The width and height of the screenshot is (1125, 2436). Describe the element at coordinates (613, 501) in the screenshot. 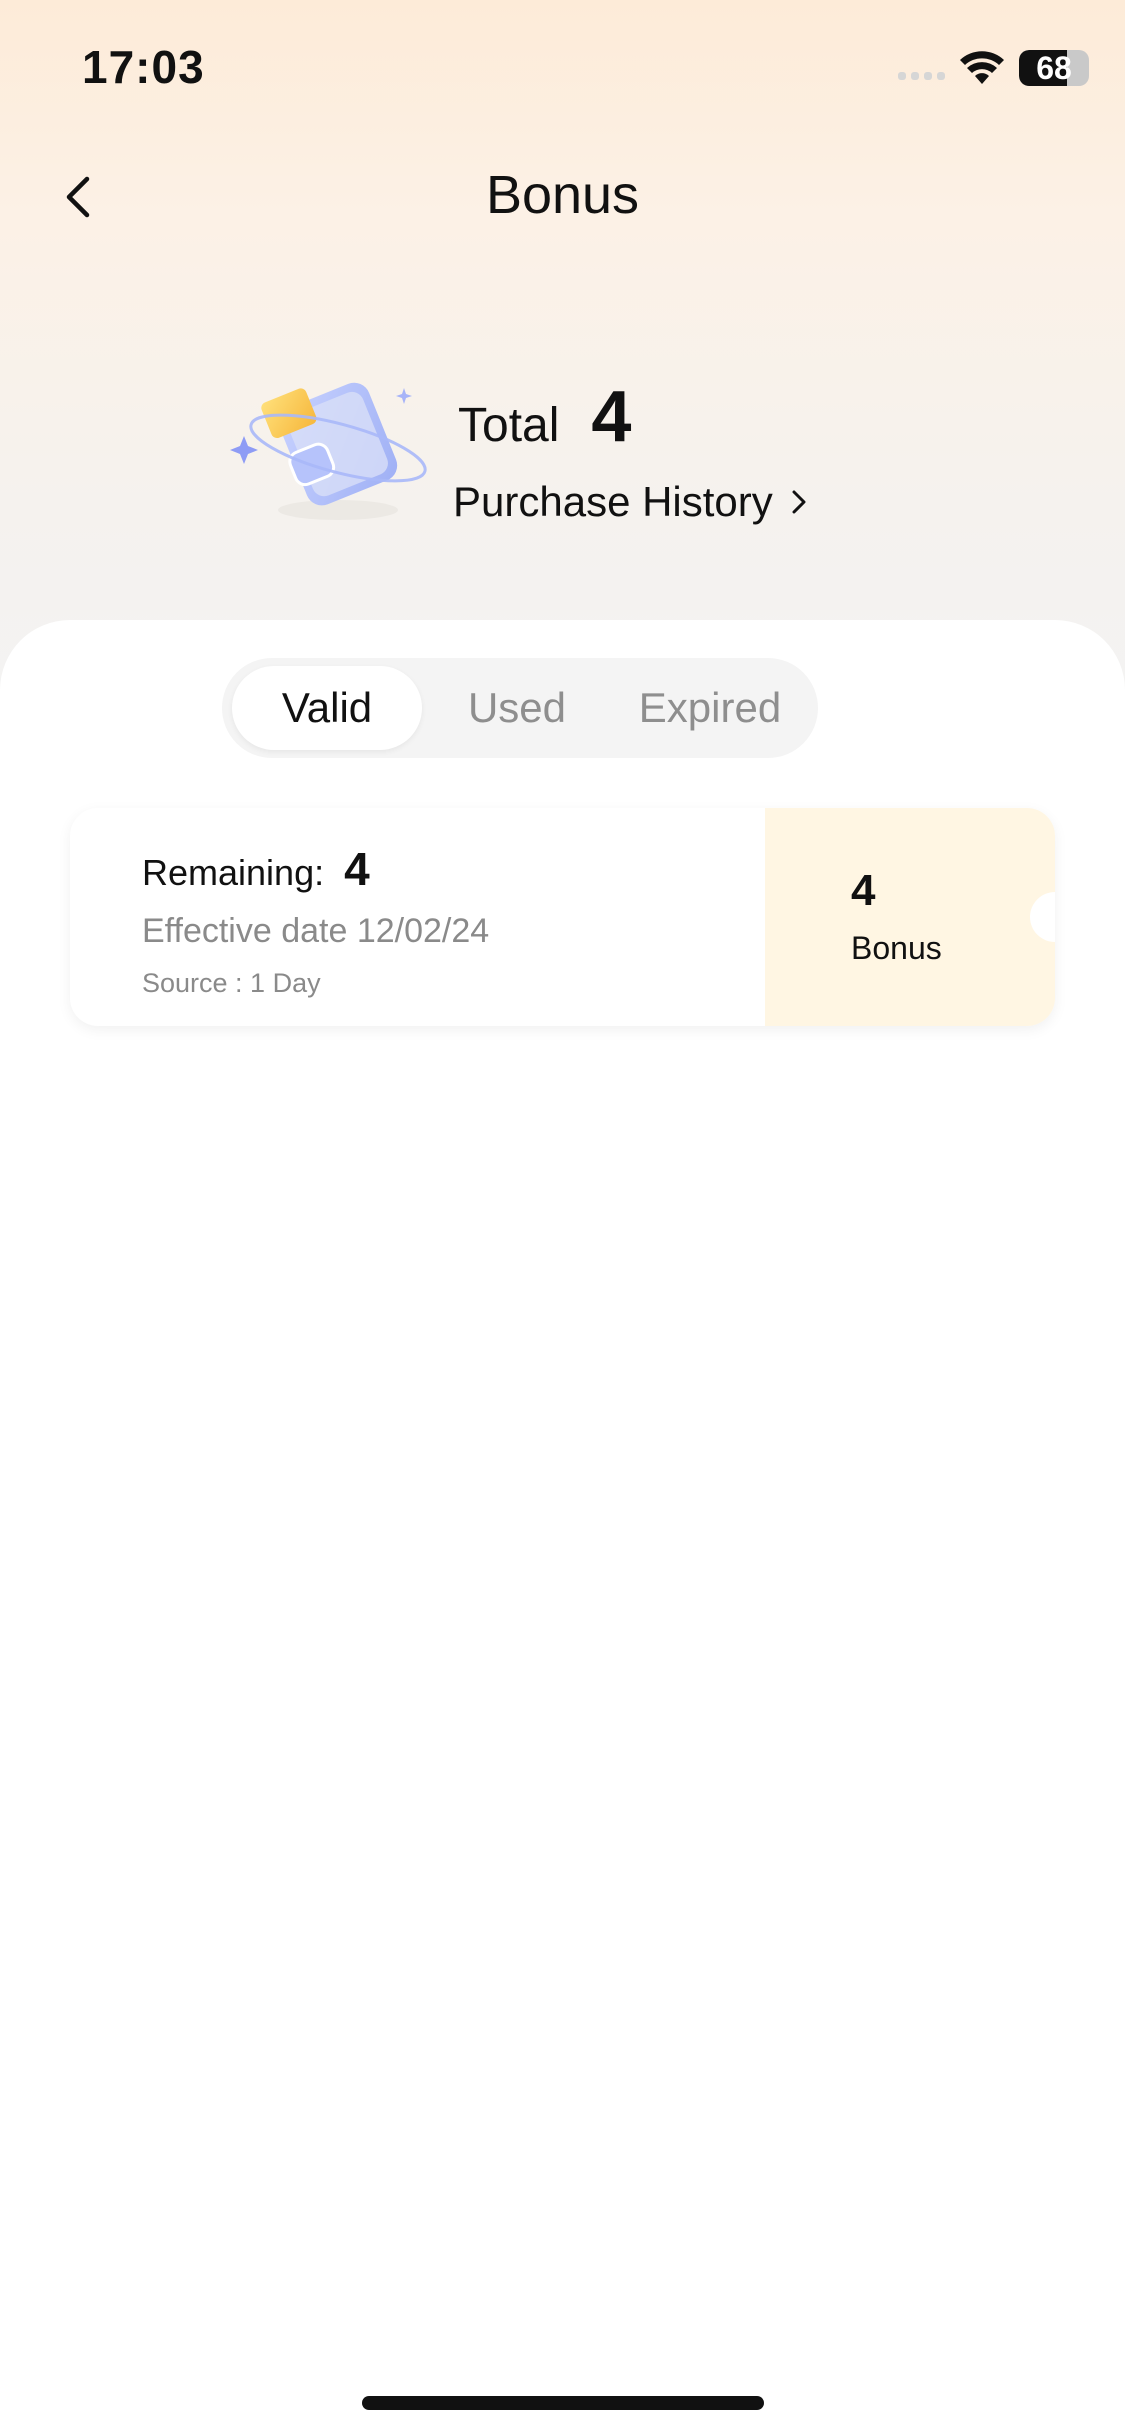

I see `purchase-history-label: Purchase History` at that location.